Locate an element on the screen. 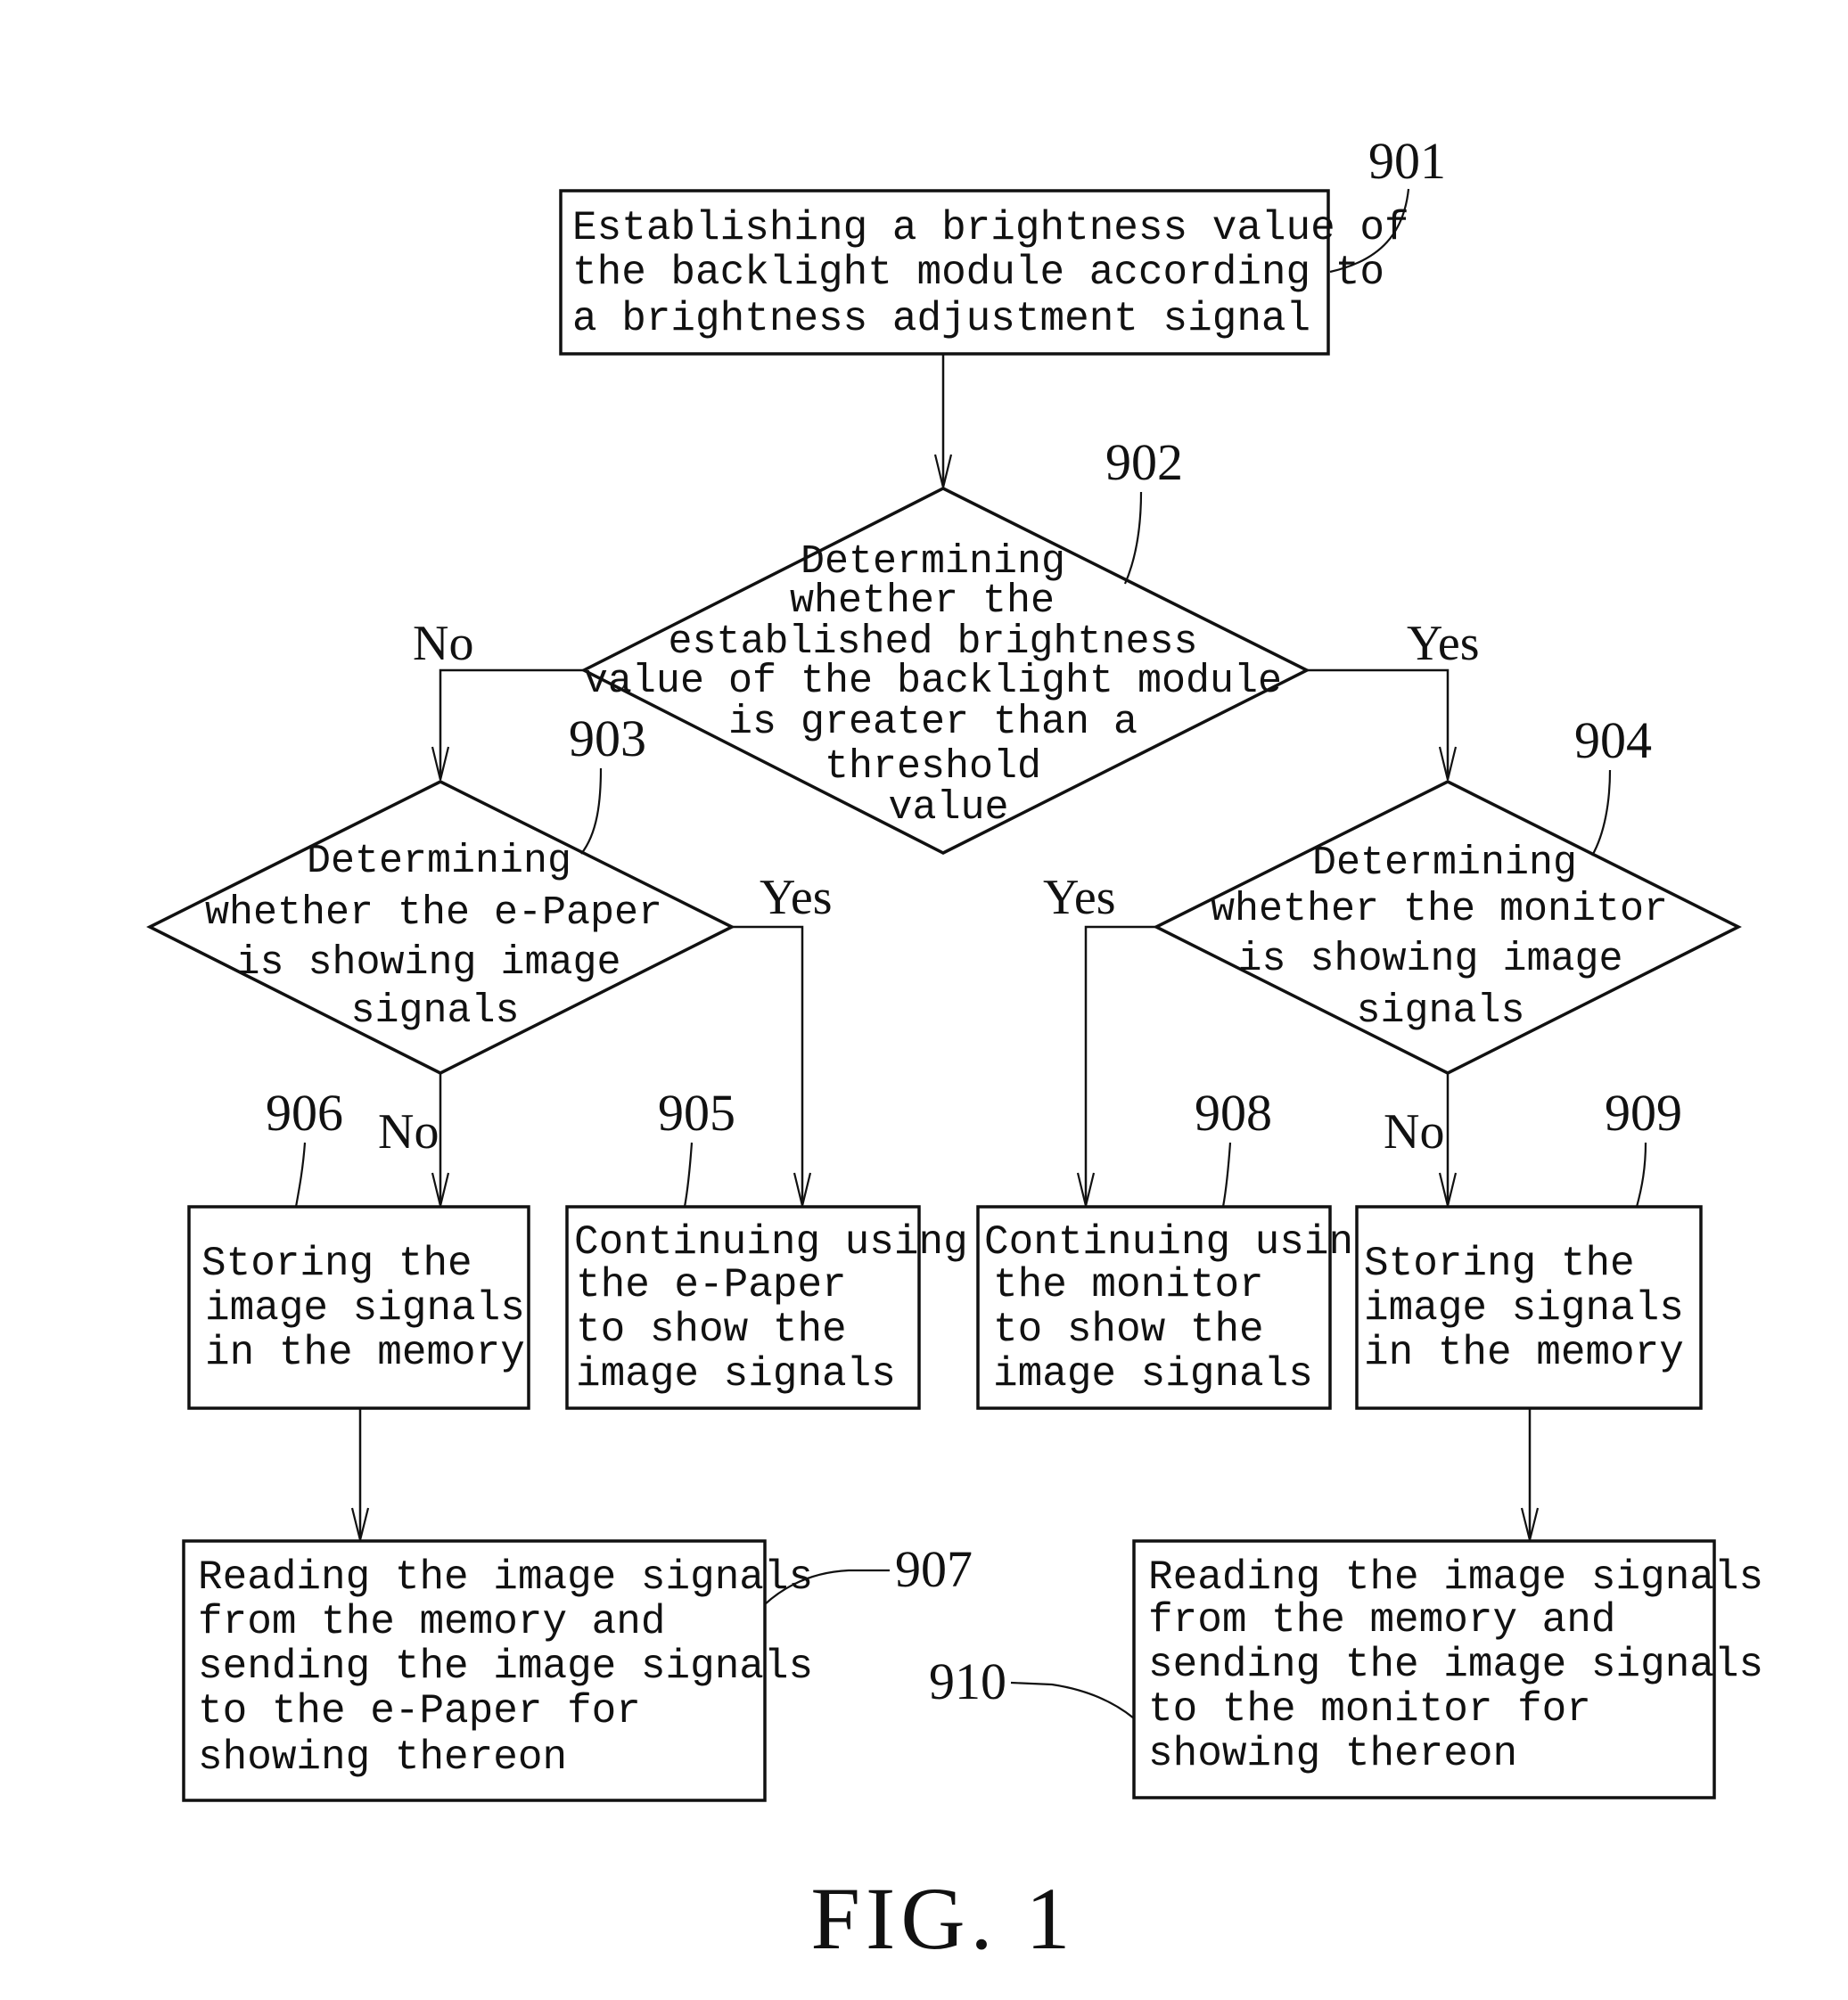 The image size is (1848, 2000). text-line: whether the is located at coordinates (922, 601).